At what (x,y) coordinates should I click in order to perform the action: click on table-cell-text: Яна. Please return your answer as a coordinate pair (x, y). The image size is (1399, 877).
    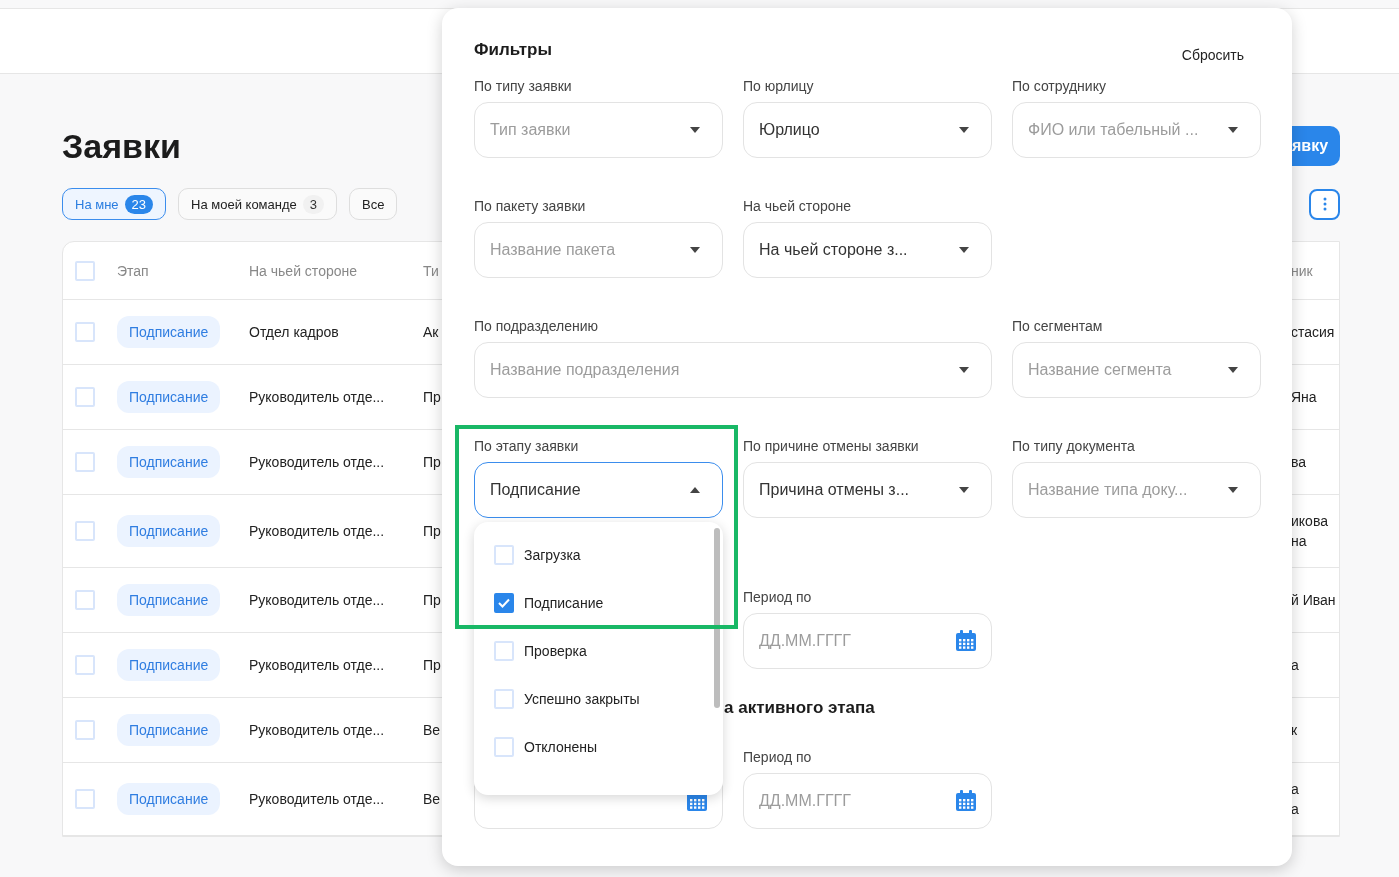
    Looking at the image, I should click on (1304, 397).